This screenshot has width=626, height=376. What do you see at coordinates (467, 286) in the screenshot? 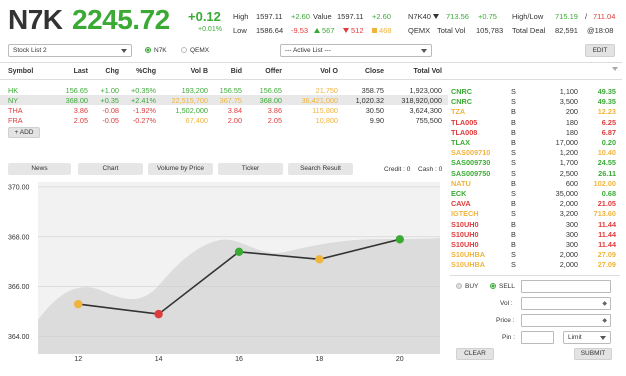
I see `radio-buy: BUY` at bounding box center [467, 286].